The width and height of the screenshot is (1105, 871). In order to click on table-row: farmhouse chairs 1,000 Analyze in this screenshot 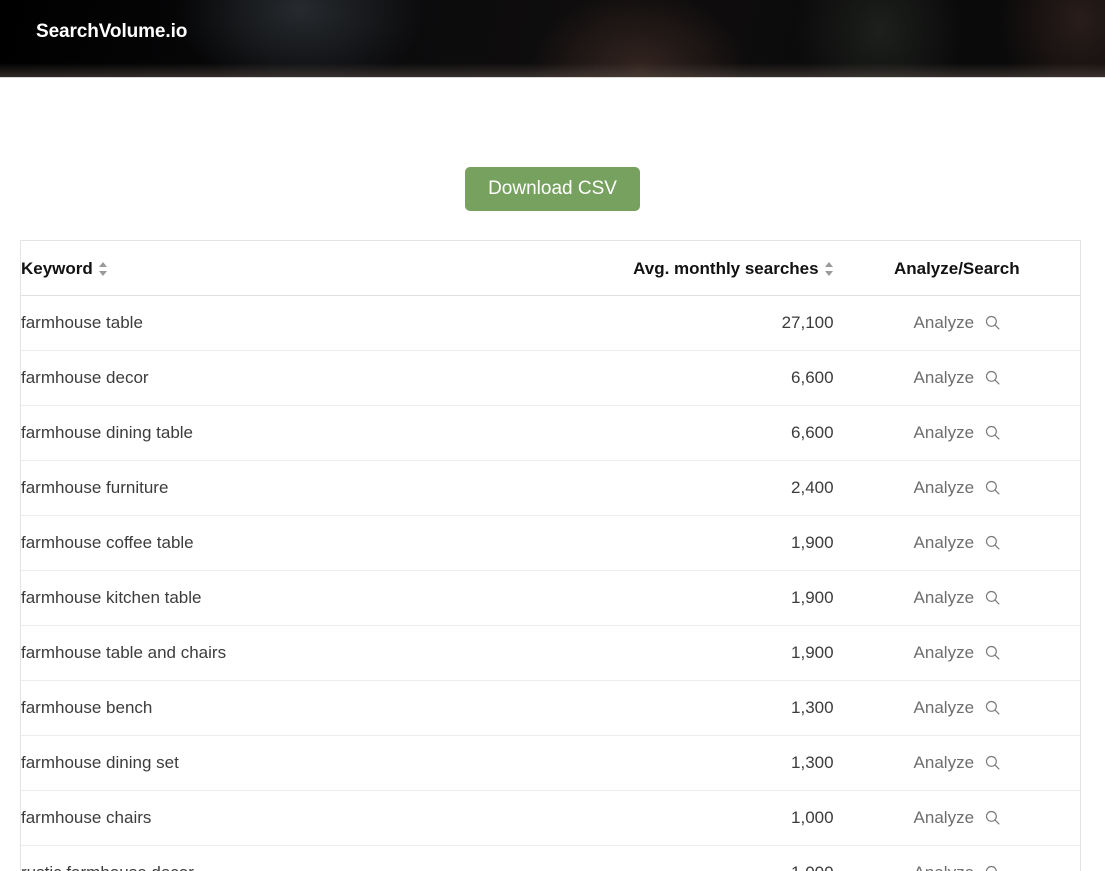, I will do `click(550, 818)`.